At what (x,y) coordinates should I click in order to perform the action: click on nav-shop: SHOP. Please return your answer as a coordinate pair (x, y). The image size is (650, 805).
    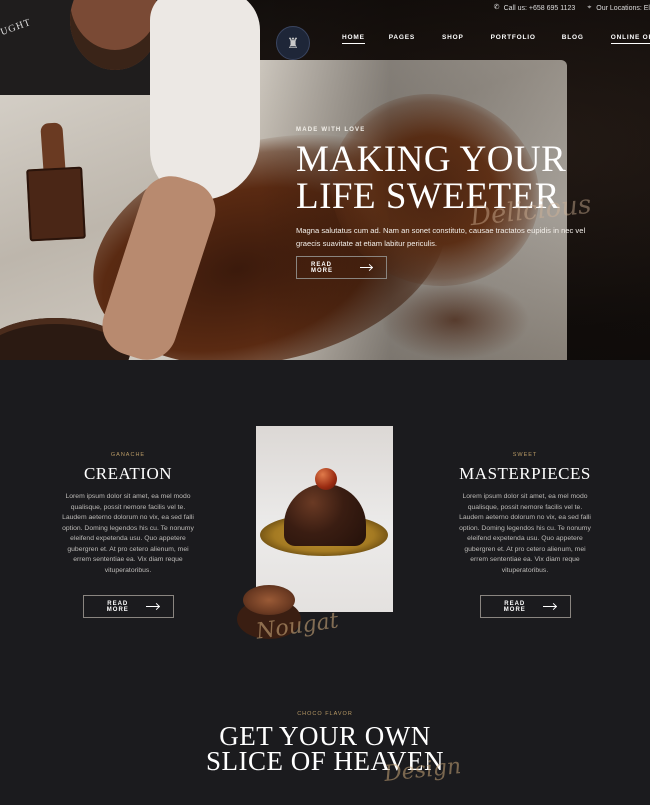
    Looking at the image, I should click on (453, 39).